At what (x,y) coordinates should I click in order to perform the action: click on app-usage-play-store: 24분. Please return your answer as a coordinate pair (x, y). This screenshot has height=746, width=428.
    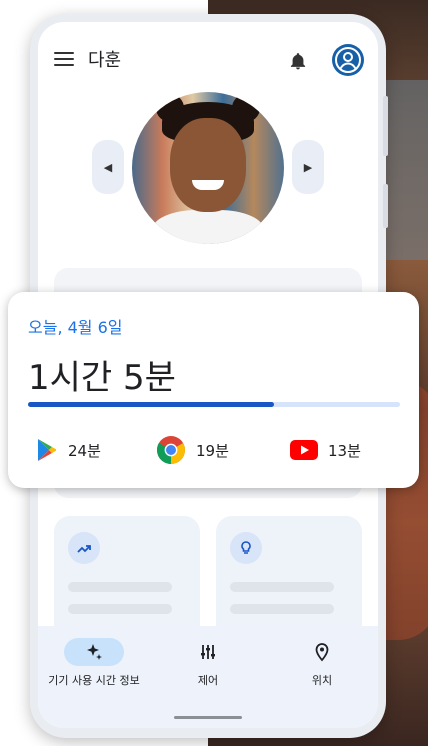
    Looking at the image, I should click on (68, 450).